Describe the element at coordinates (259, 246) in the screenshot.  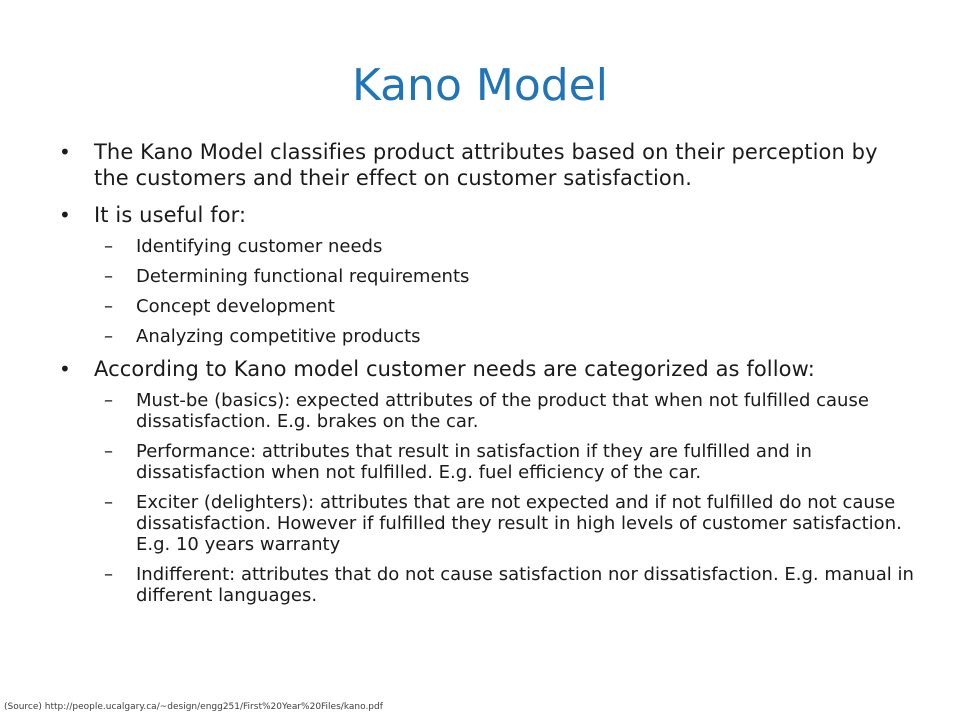
I see `sub-bullet-text: Identifying customer needs` at that location.